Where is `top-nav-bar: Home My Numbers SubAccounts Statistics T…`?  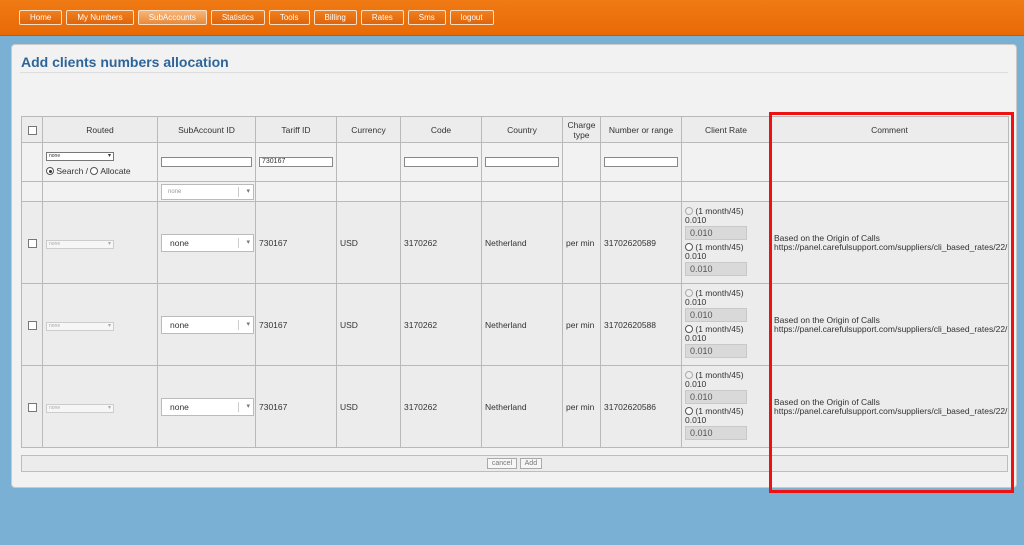 top-nav-bar: Home My Numbers SubAccounts Statistics T… is located at coordinates (512, 18).